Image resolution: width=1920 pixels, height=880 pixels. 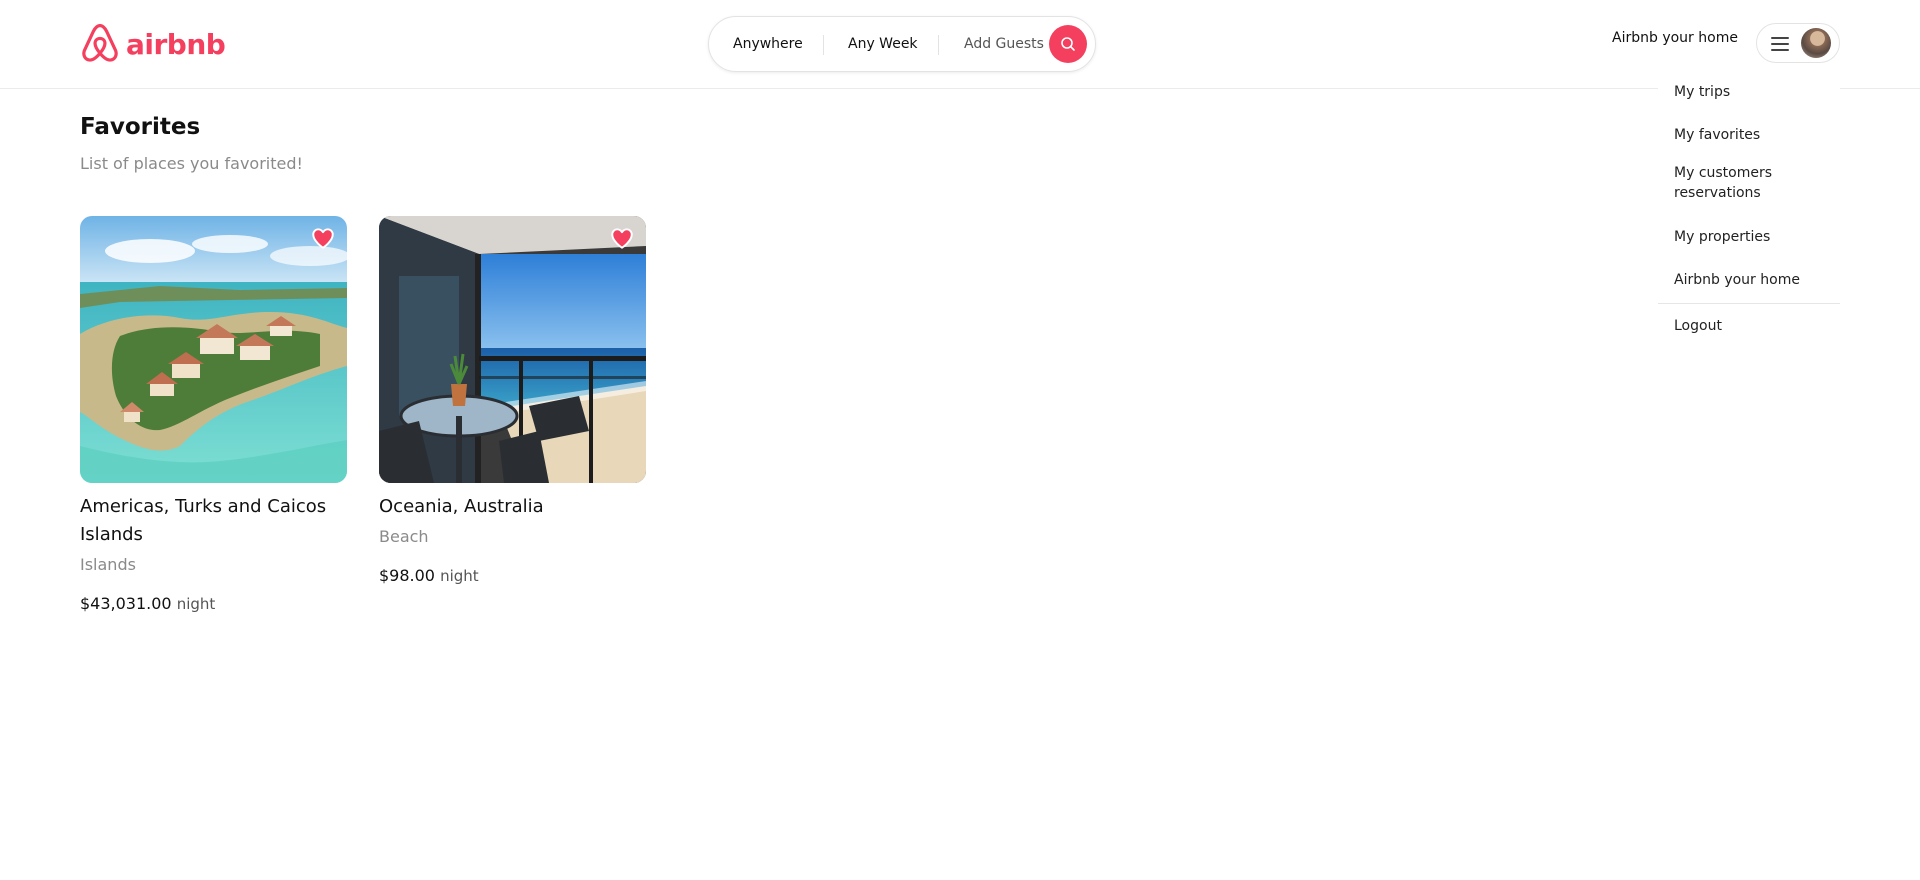 I want to click on listing-price-row: $43,031.00 night, so click(x=213, y=603).